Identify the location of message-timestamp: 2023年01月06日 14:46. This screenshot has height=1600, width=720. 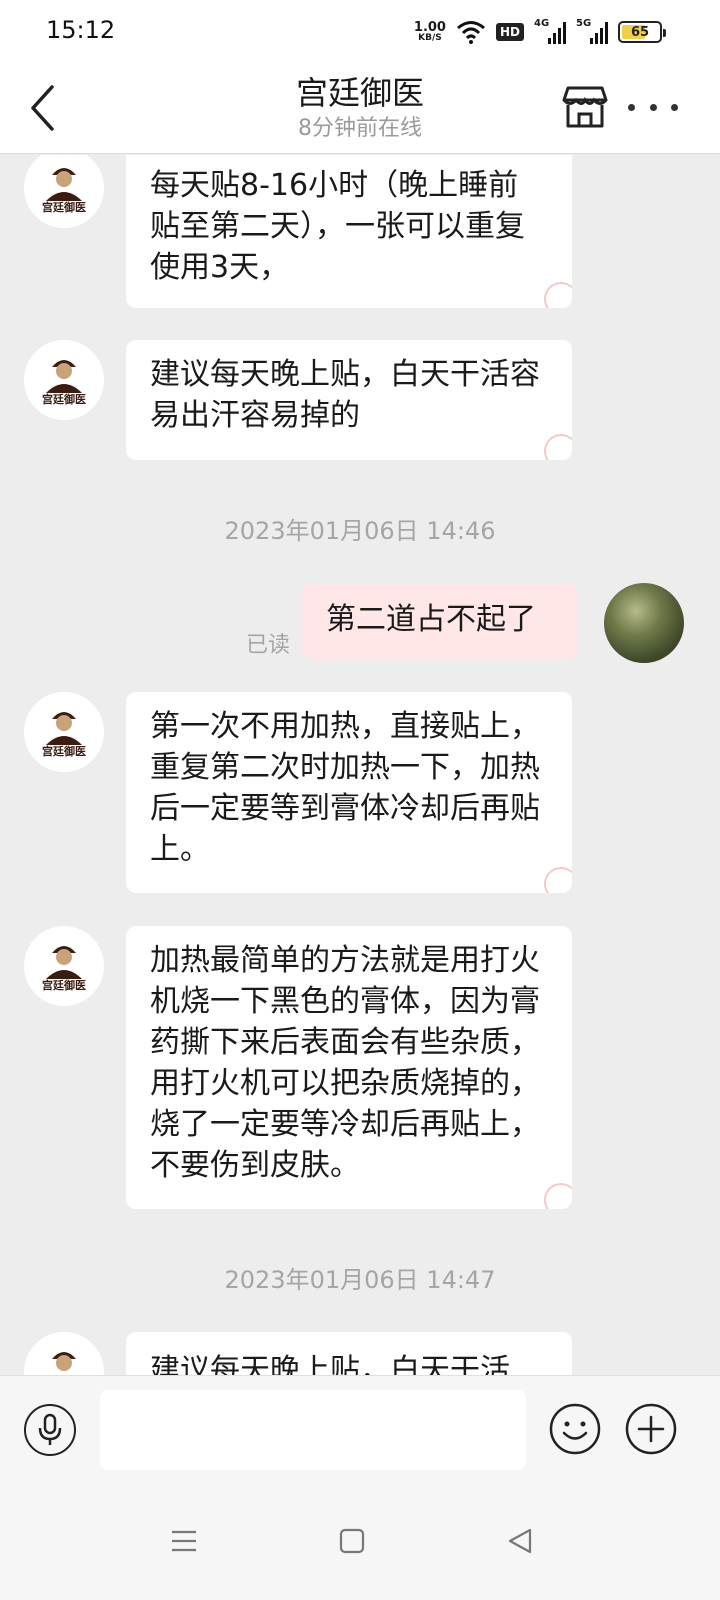
(360, 531).